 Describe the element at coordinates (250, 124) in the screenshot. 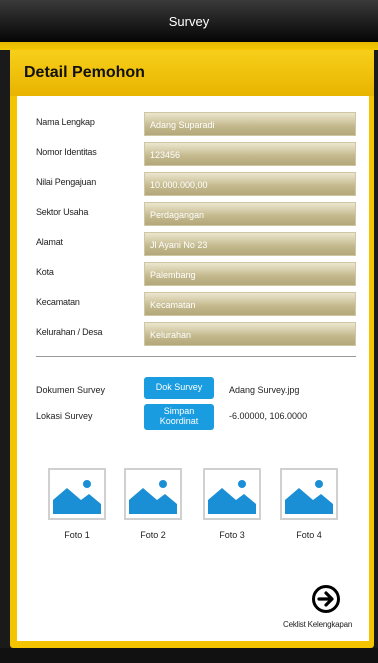

I see `nama-lengkap-field: Adang Suparadi` at that location.